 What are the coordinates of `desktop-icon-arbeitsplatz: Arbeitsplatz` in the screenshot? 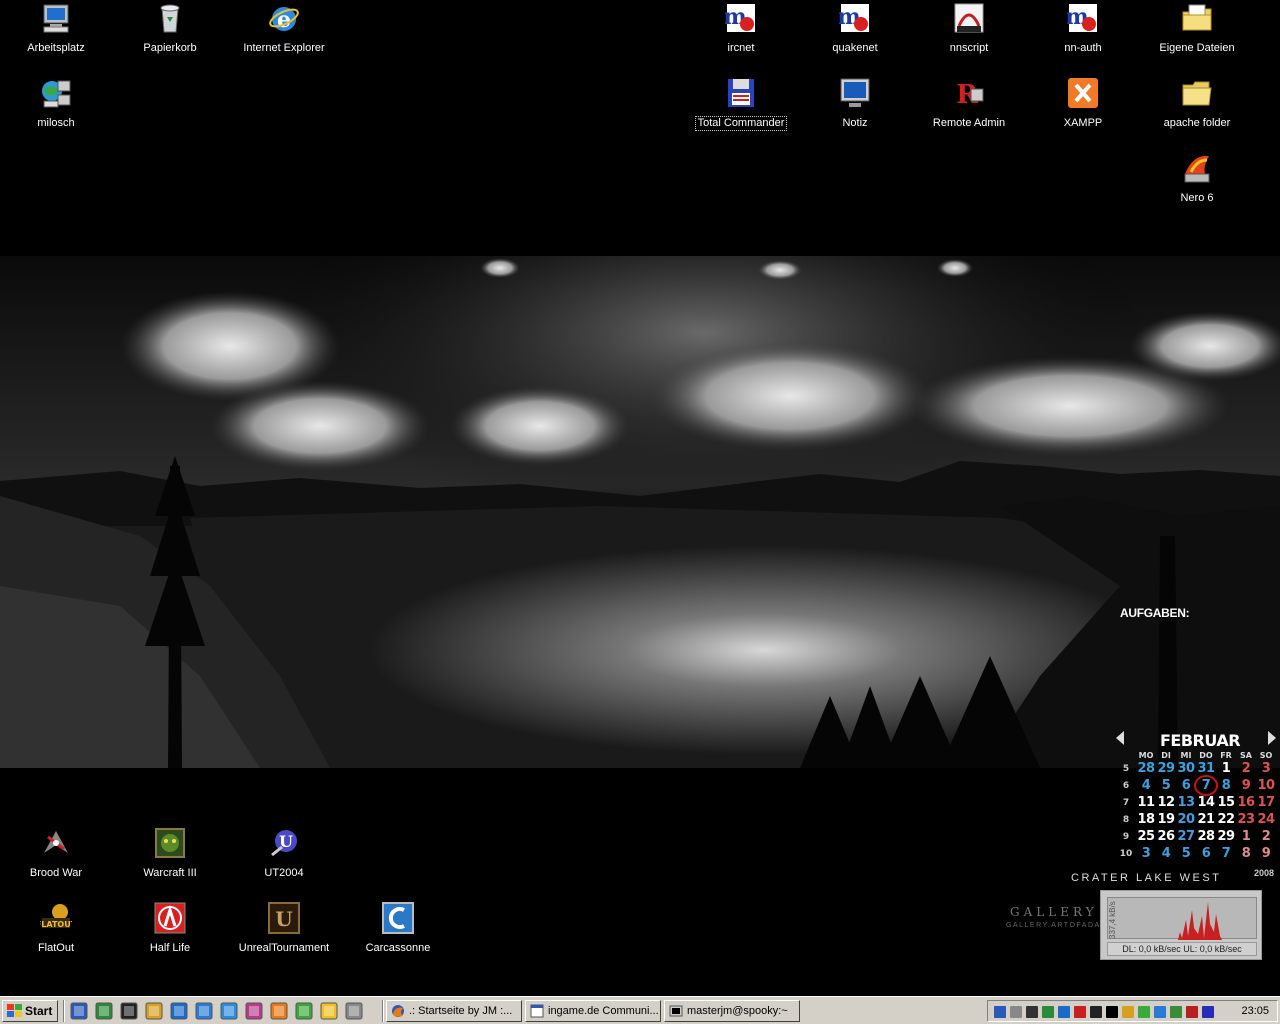 It's located at (56, 29).